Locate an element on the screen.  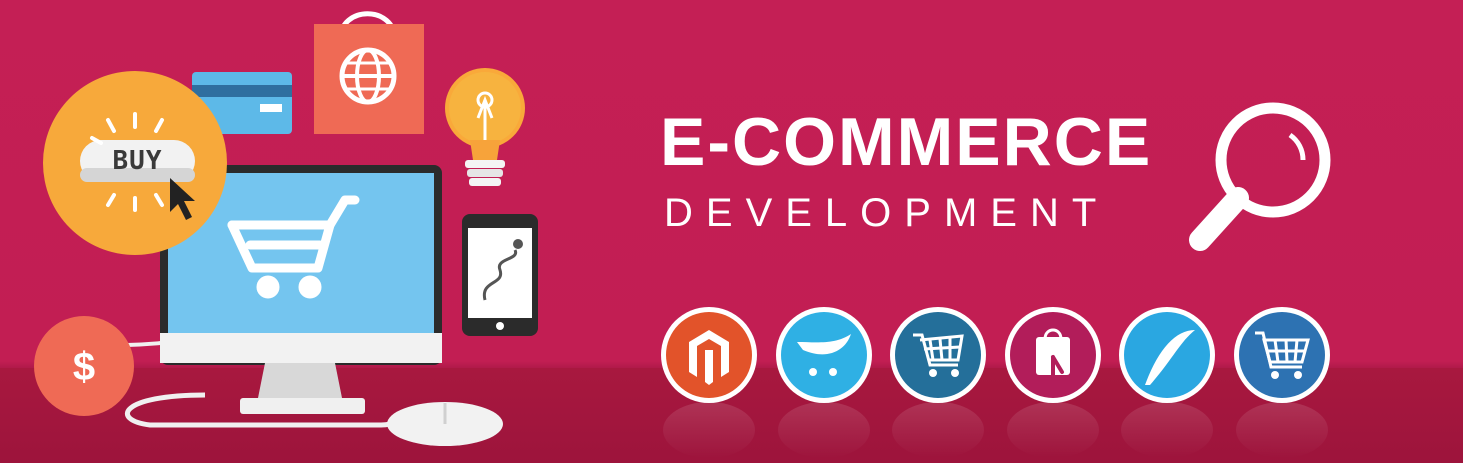
prestashop-bag-icon is located at coordinates (1053, 355).